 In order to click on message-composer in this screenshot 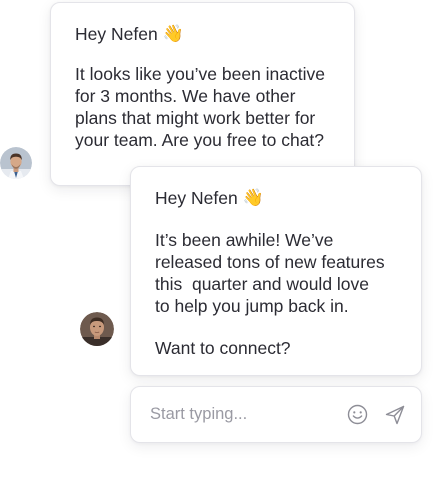, I will do `click(276, 414)`.